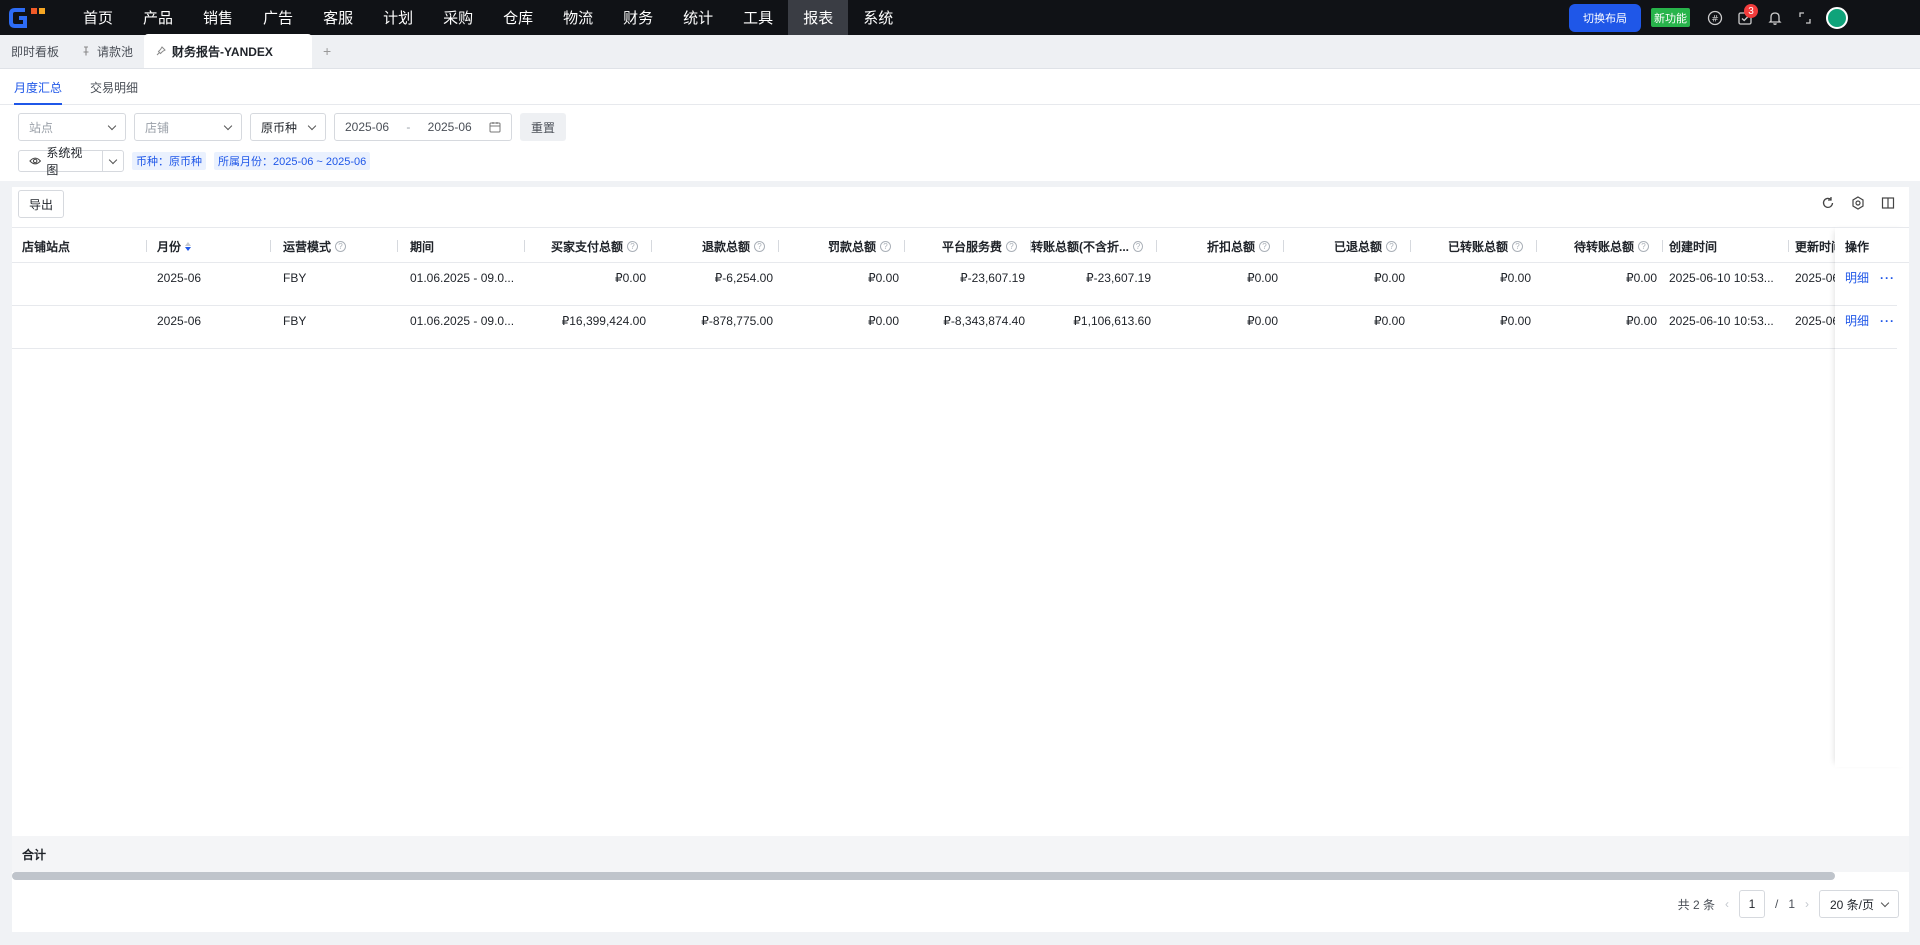 Image resolution: width=1920 pixels, height=945 pixels. I want to click on nav-item-purchase: 采购, so click(458, 17).